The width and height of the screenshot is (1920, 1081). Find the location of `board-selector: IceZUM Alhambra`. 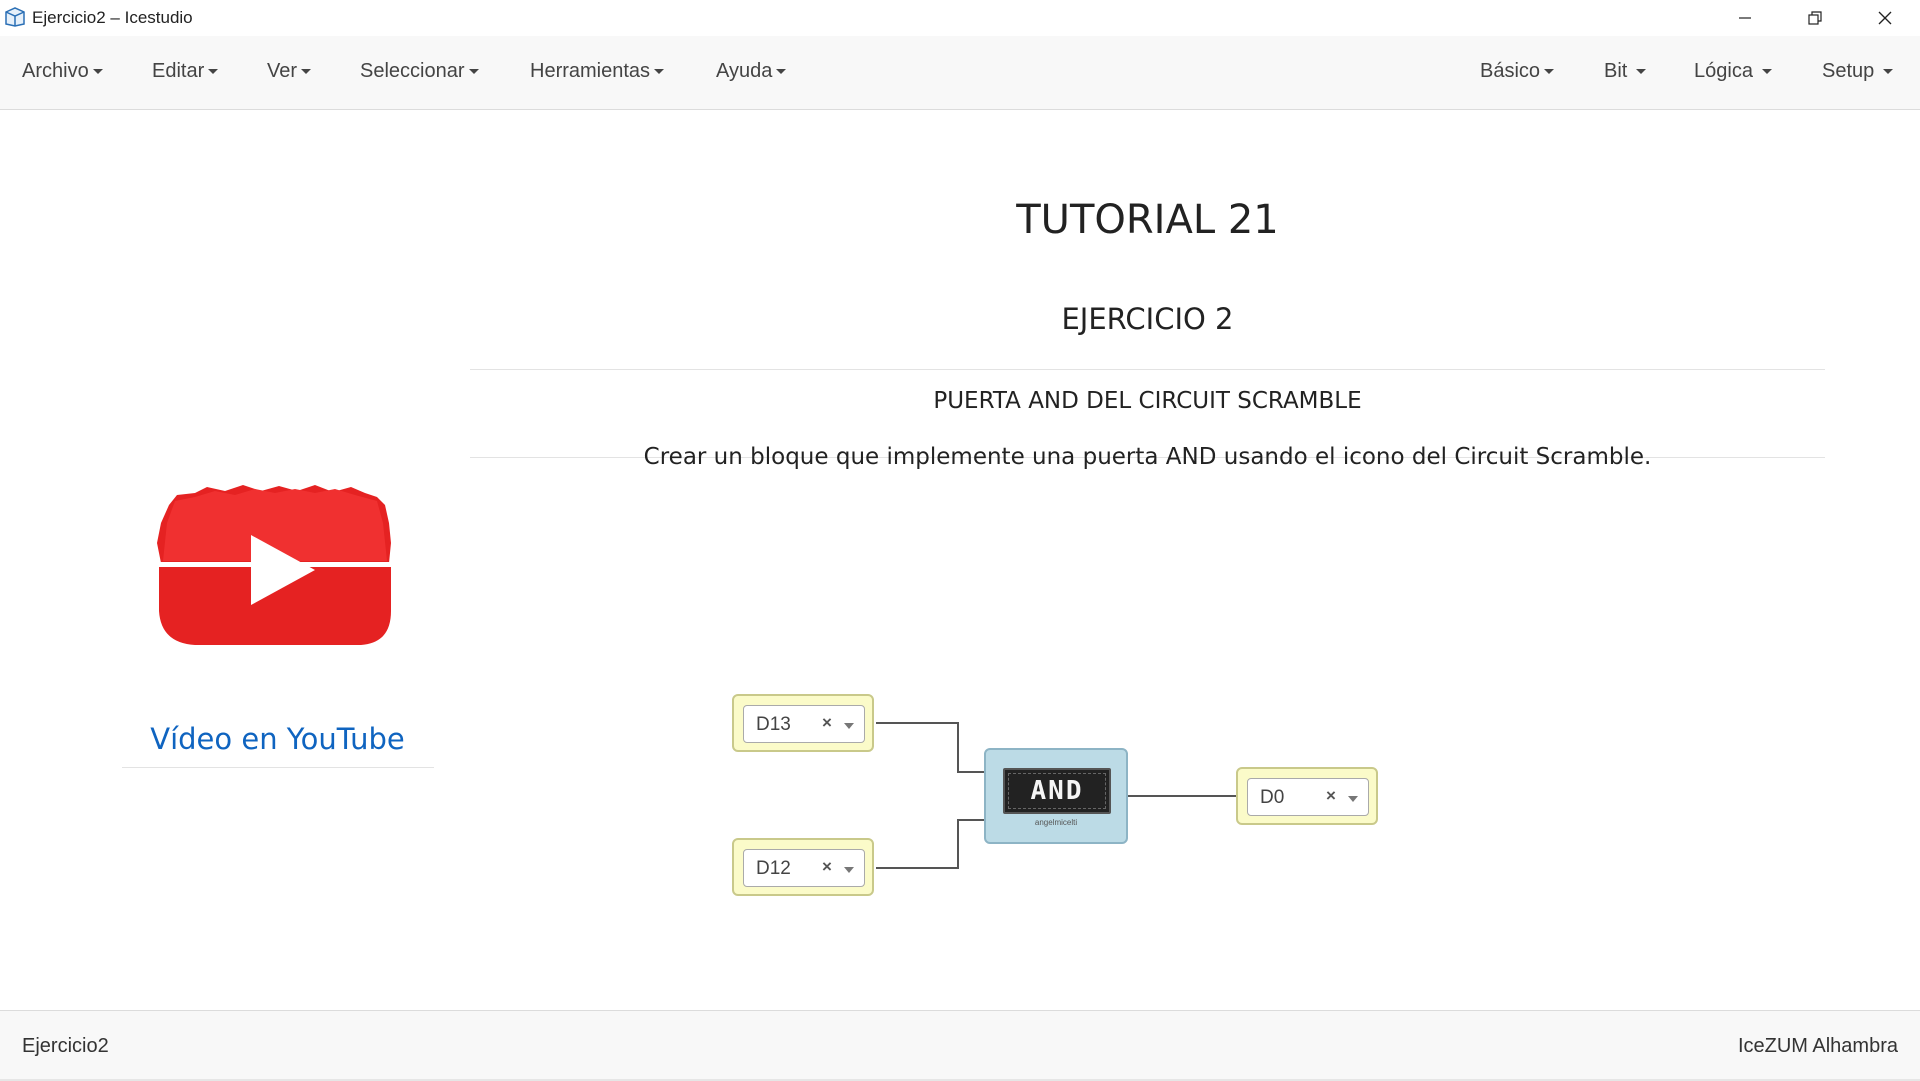

board-selector: IceZUM Alhambra is located at coordinates (1818, 1046).